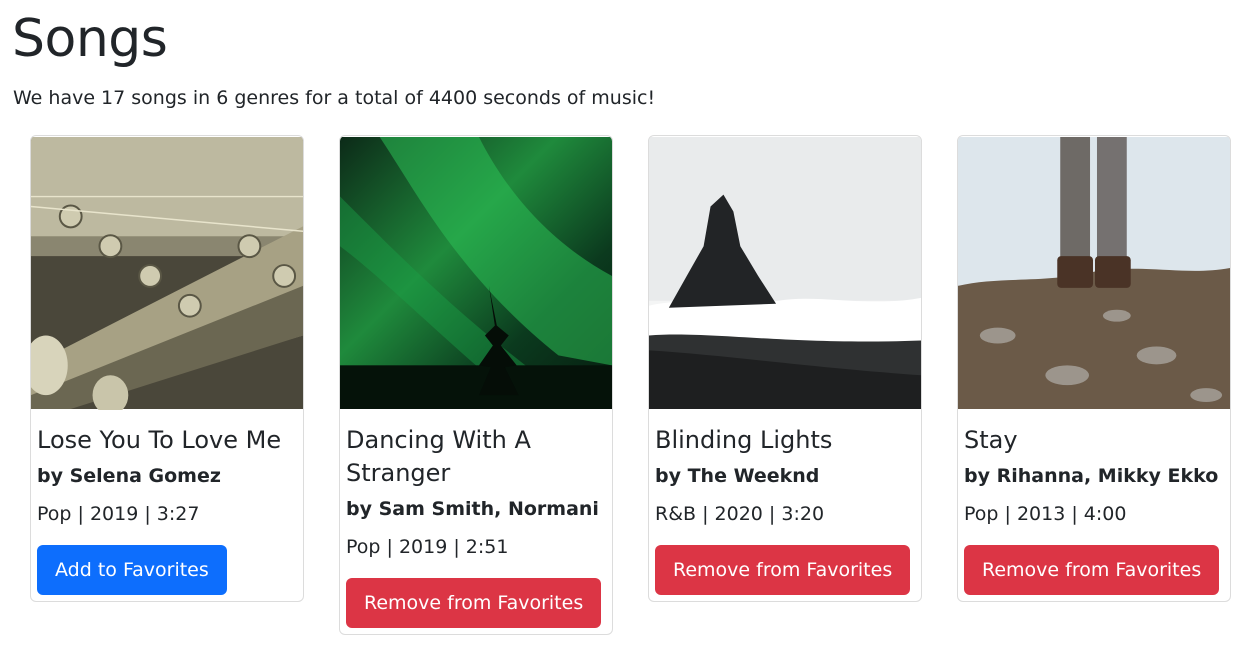 This screenshot has width=1258, height=658. Describe the element at coordinates (472, 509) in the screenshot. I see `song-artist: by Sam Smith, Normani` at that location.